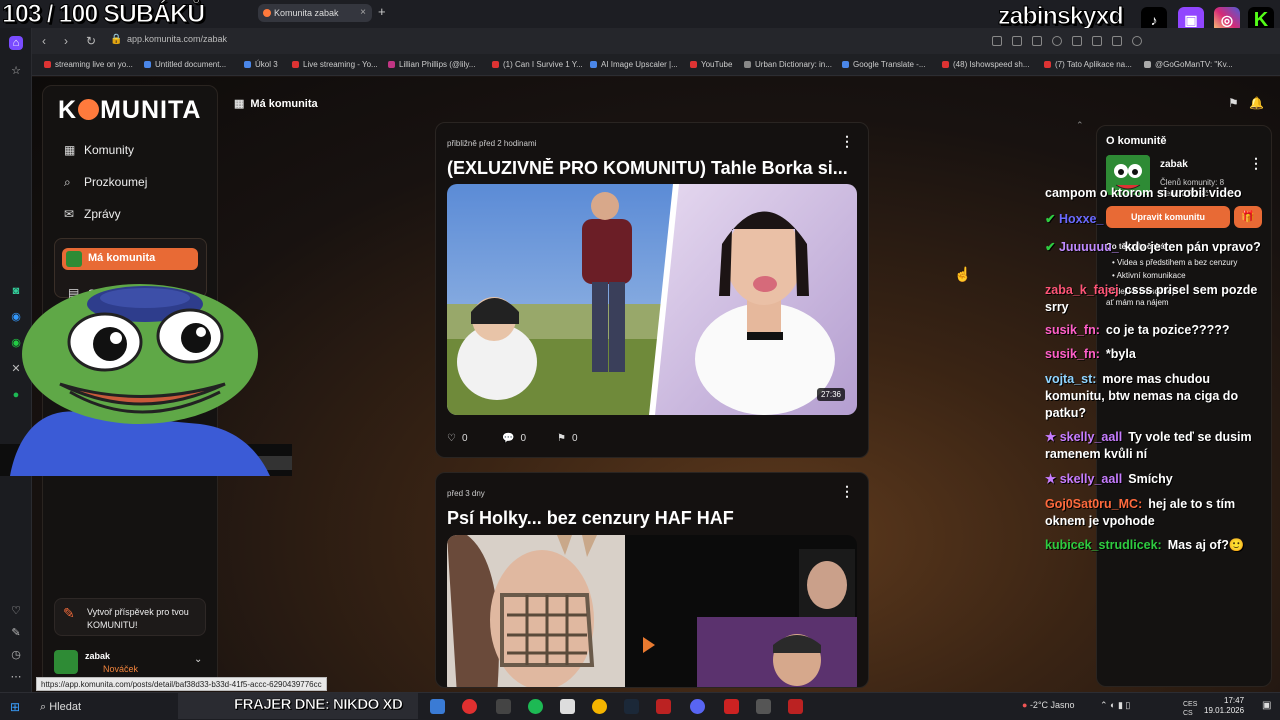 This screenshot has height=720, width=1280. Describe the element at coordinates (652, 518) in the screenshot. I see `post-title: Psí Holky... bez cenzury HAF HAF` at that location.